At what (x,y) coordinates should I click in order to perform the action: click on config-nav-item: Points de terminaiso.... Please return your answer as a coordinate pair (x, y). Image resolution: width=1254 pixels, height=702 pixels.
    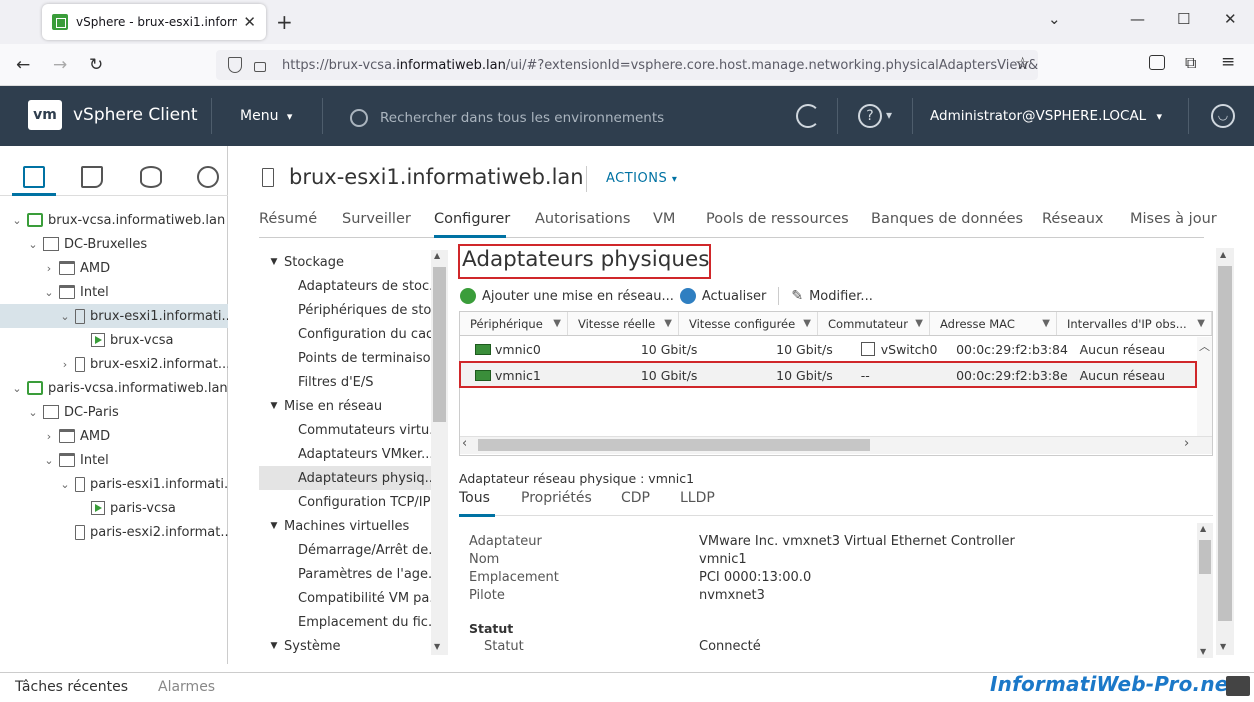
    Looking at the image, I should click on (345, 358).